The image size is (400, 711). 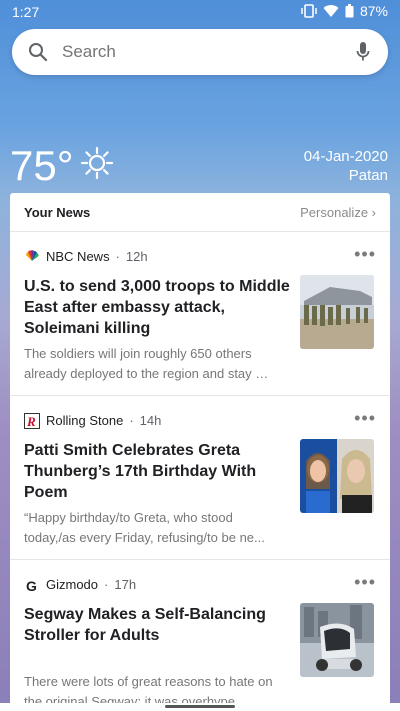 I want to click on sun-icon, so click(x=97, y=165).